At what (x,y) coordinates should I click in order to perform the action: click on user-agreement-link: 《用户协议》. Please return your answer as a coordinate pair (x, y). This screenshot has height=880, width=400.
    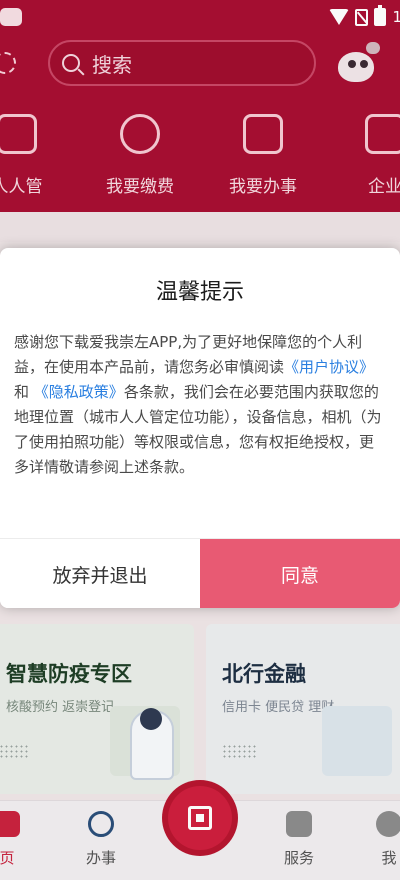
    Looking at the image, I should click on (329, 367).